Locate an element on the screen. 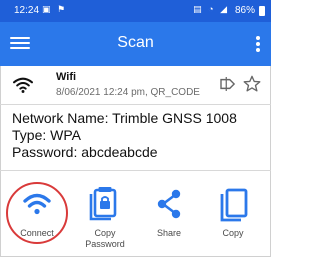 The height and width of the screenshot is (257, 320). copy-button: Copy is located at coordinates (233, 218).